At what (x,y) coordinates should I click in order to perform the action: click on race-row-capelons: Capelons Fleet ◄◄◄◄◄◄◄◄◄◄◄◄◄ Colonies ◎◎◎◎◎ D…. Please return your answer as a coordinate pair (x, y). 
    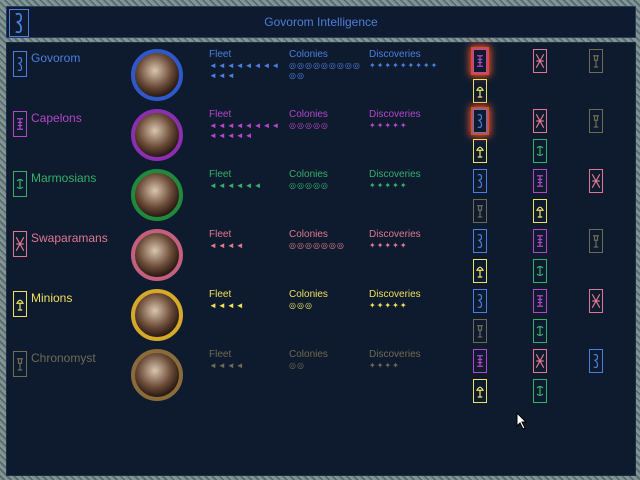
    Looking at the image, I should click on (321, 138).